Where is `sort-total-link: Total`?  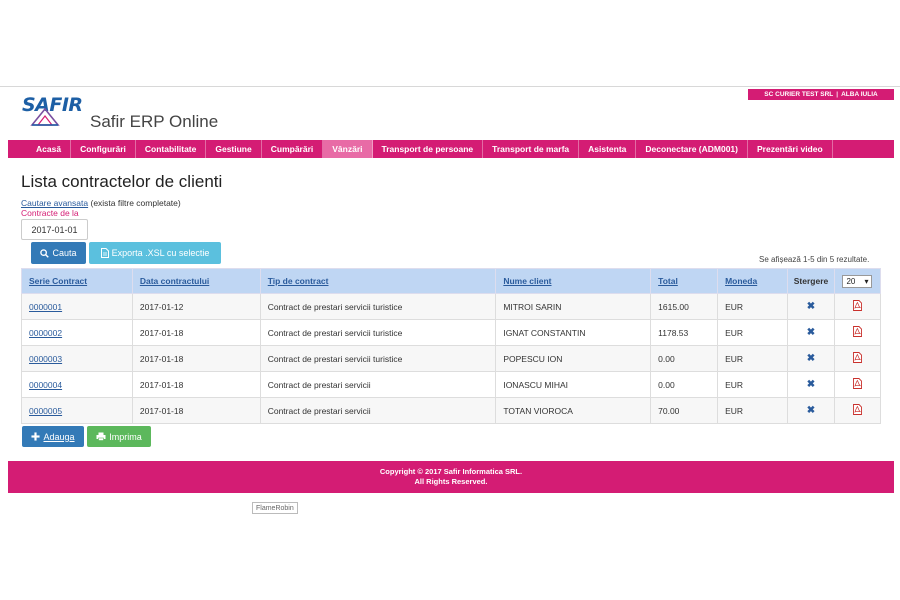 sort-total-link: Total is located at coordinates (668, 281).